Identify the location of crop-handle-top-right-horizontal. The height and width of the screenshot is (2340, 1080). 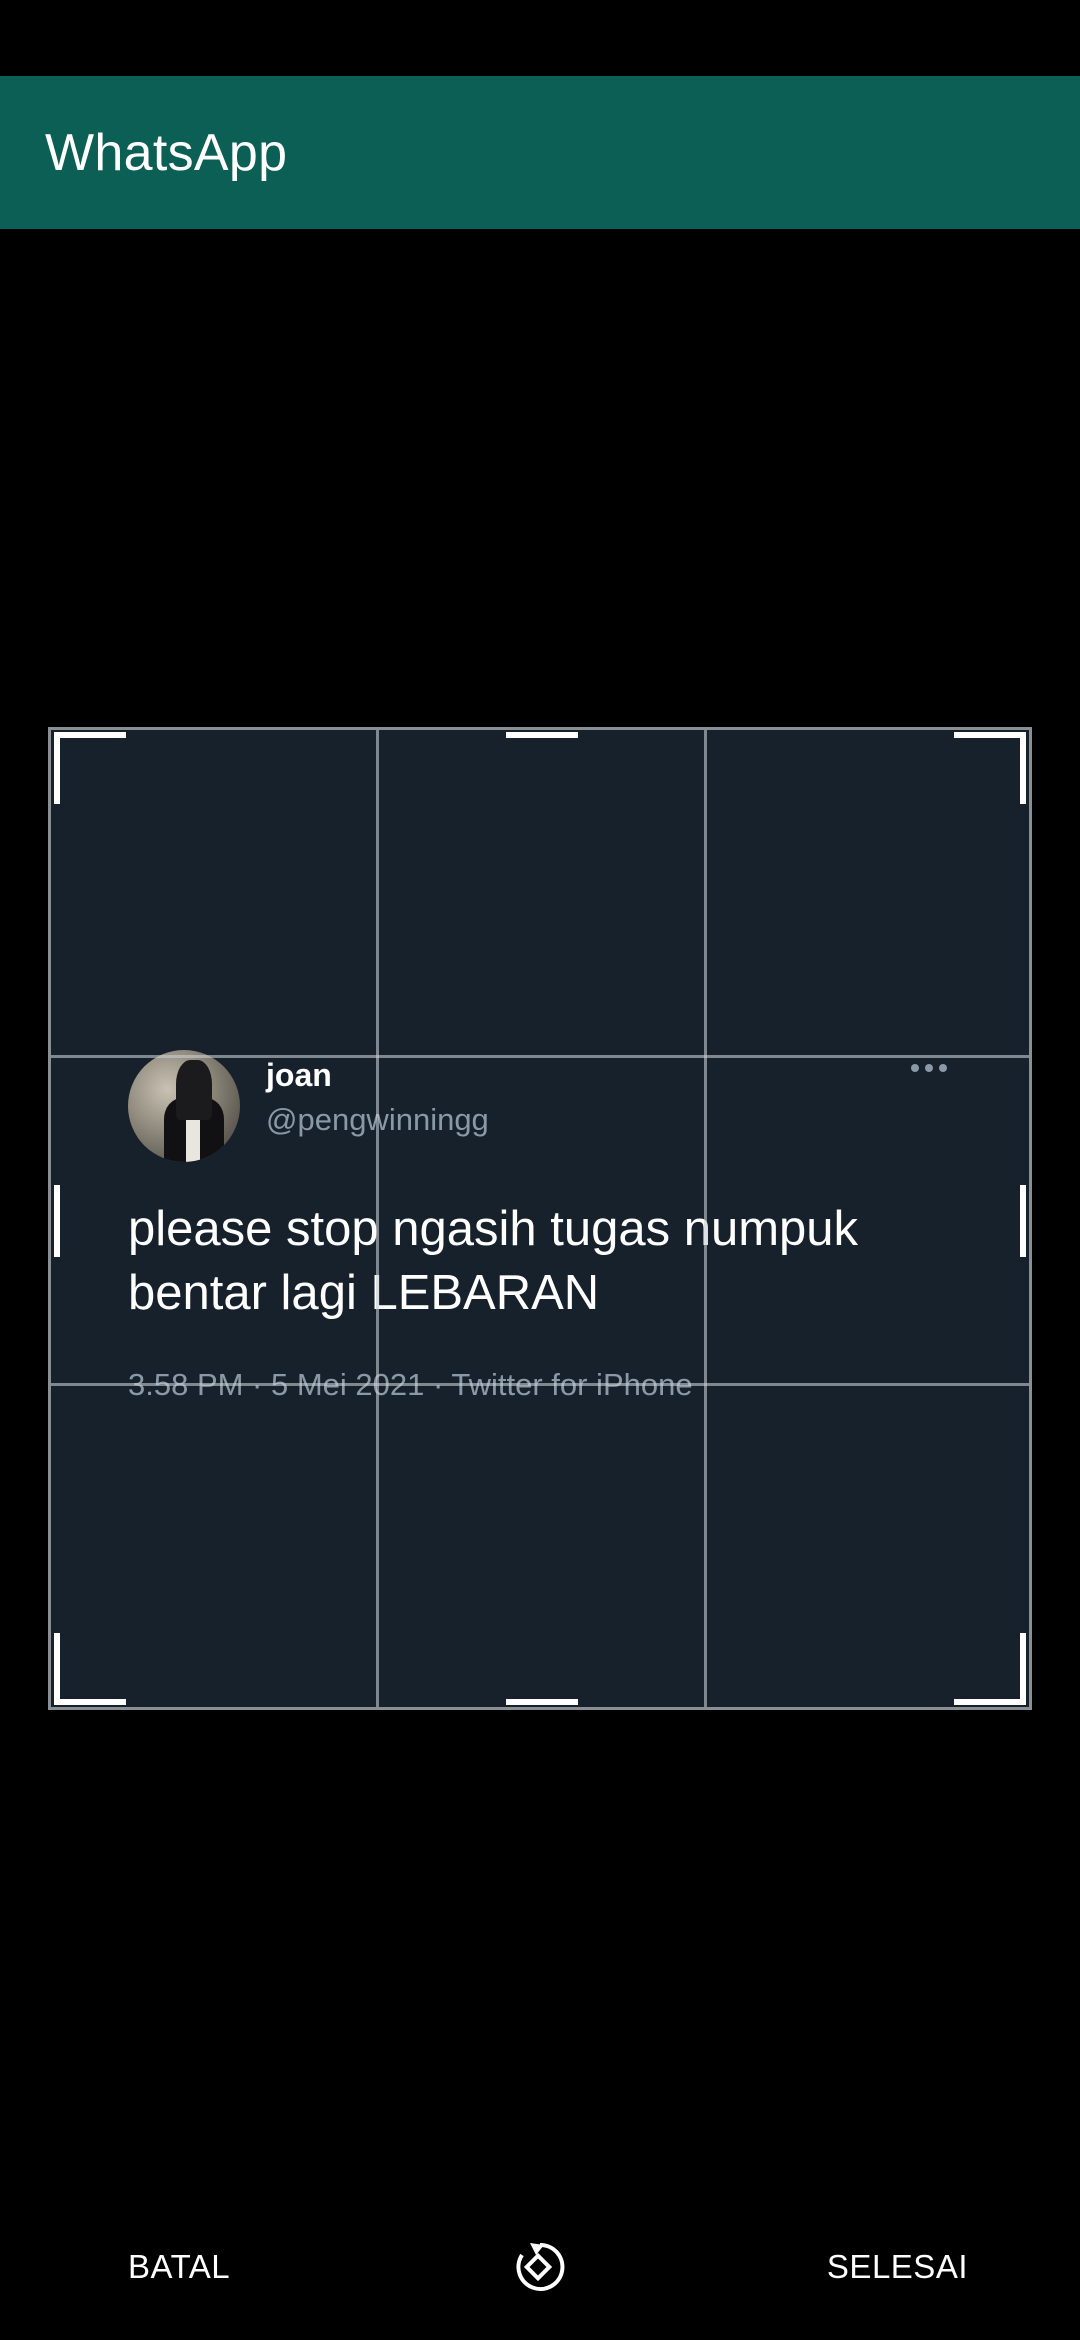
(990, 735).